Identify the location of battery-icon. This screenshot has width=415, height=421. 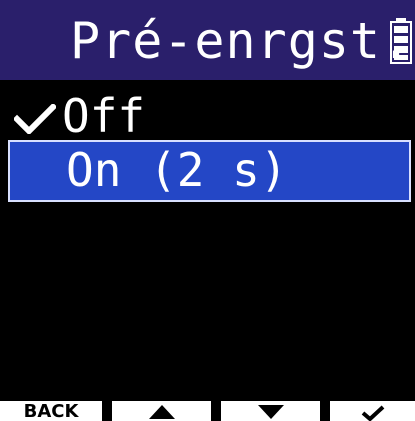
(401, 41).